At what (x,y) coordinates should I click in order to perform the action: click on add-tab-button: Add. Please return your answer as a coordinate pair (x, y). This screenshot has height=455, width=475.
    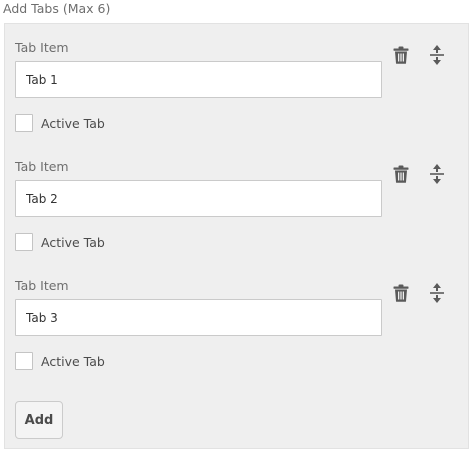
    Looking at the image, I should click on (39, 420).